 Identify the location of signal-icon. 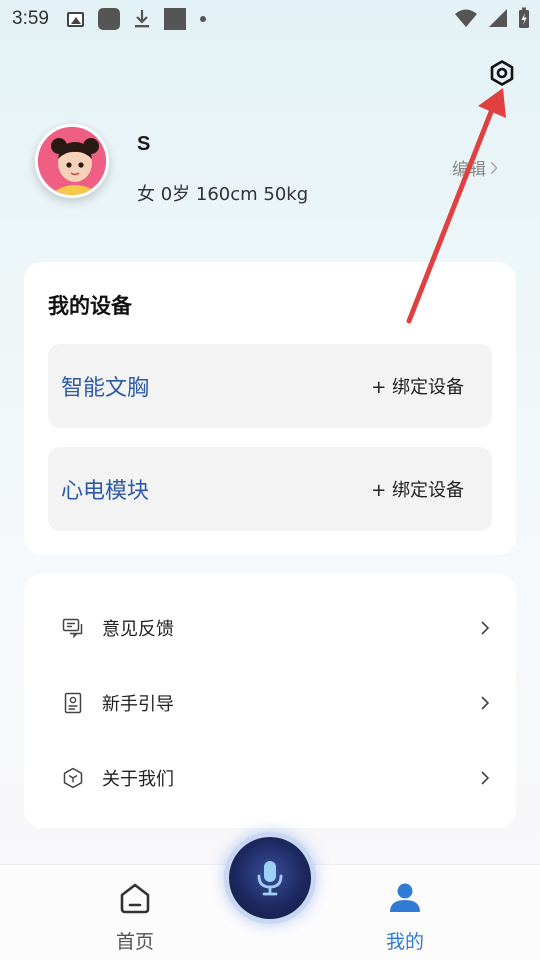
(498, 20).